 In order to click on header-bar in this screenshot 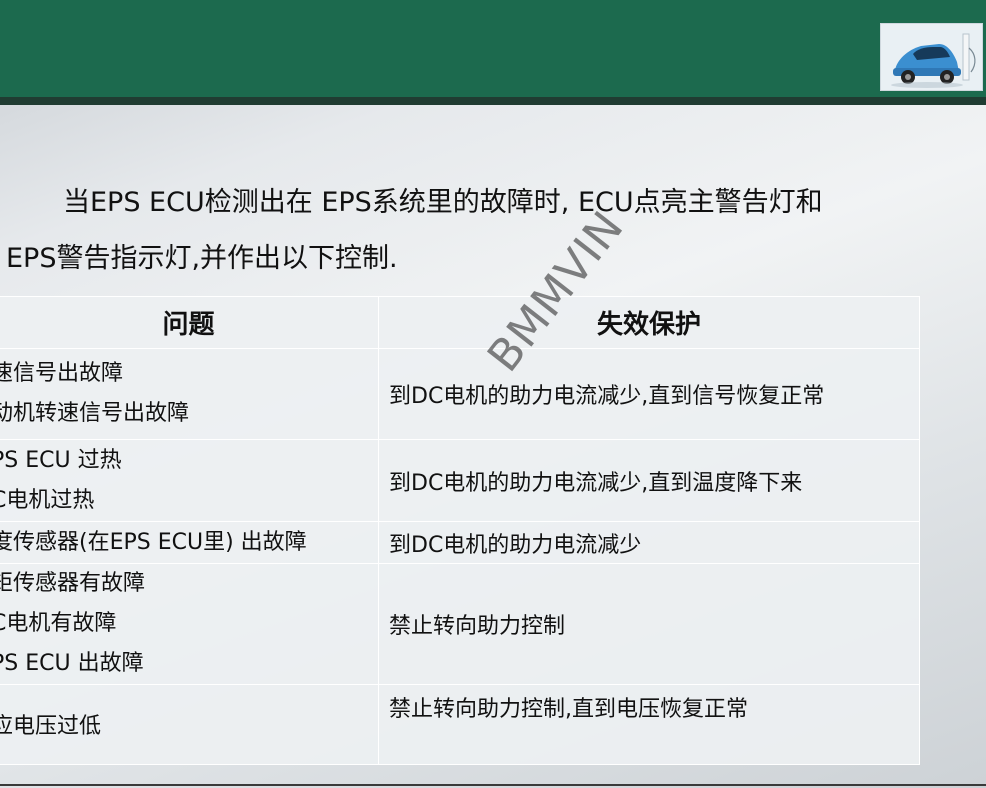, I will do `click(493, 48)`.